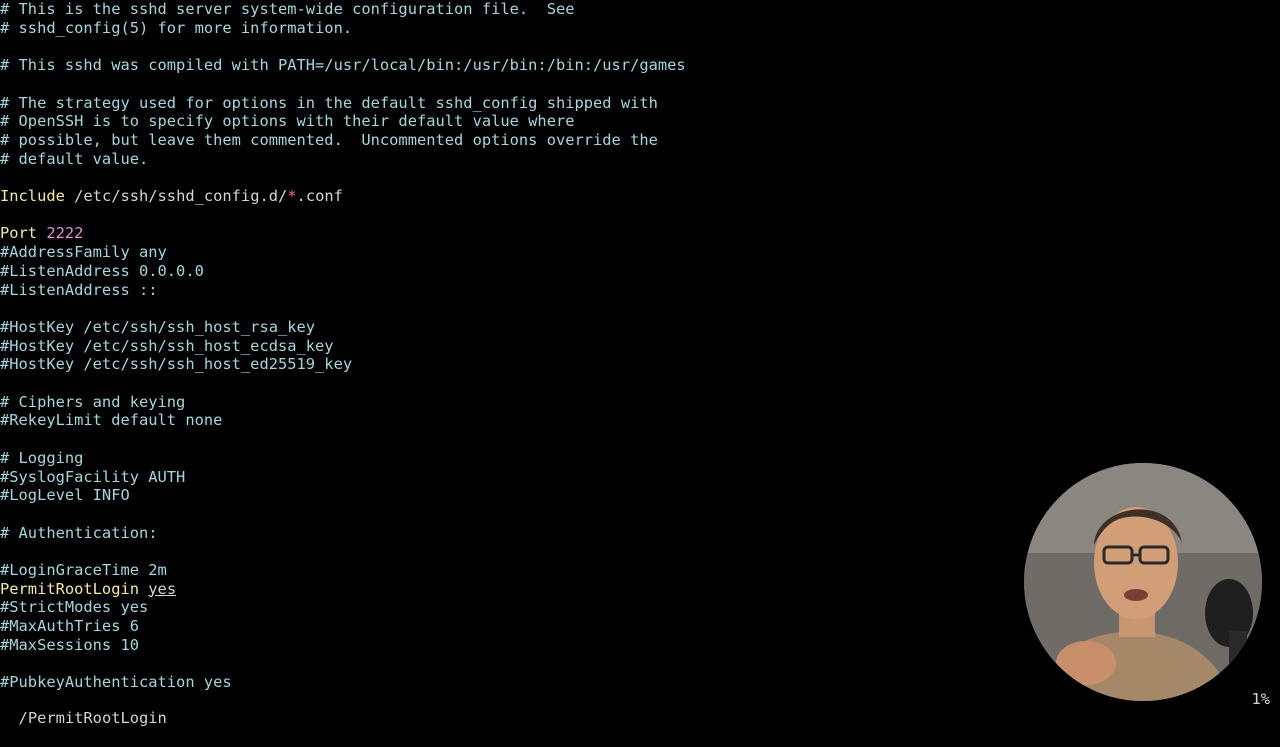  Describe the element at coordinates (640, 708) in the screenshot. I see `command-line: /PermitRootLogin 1%` at that location.